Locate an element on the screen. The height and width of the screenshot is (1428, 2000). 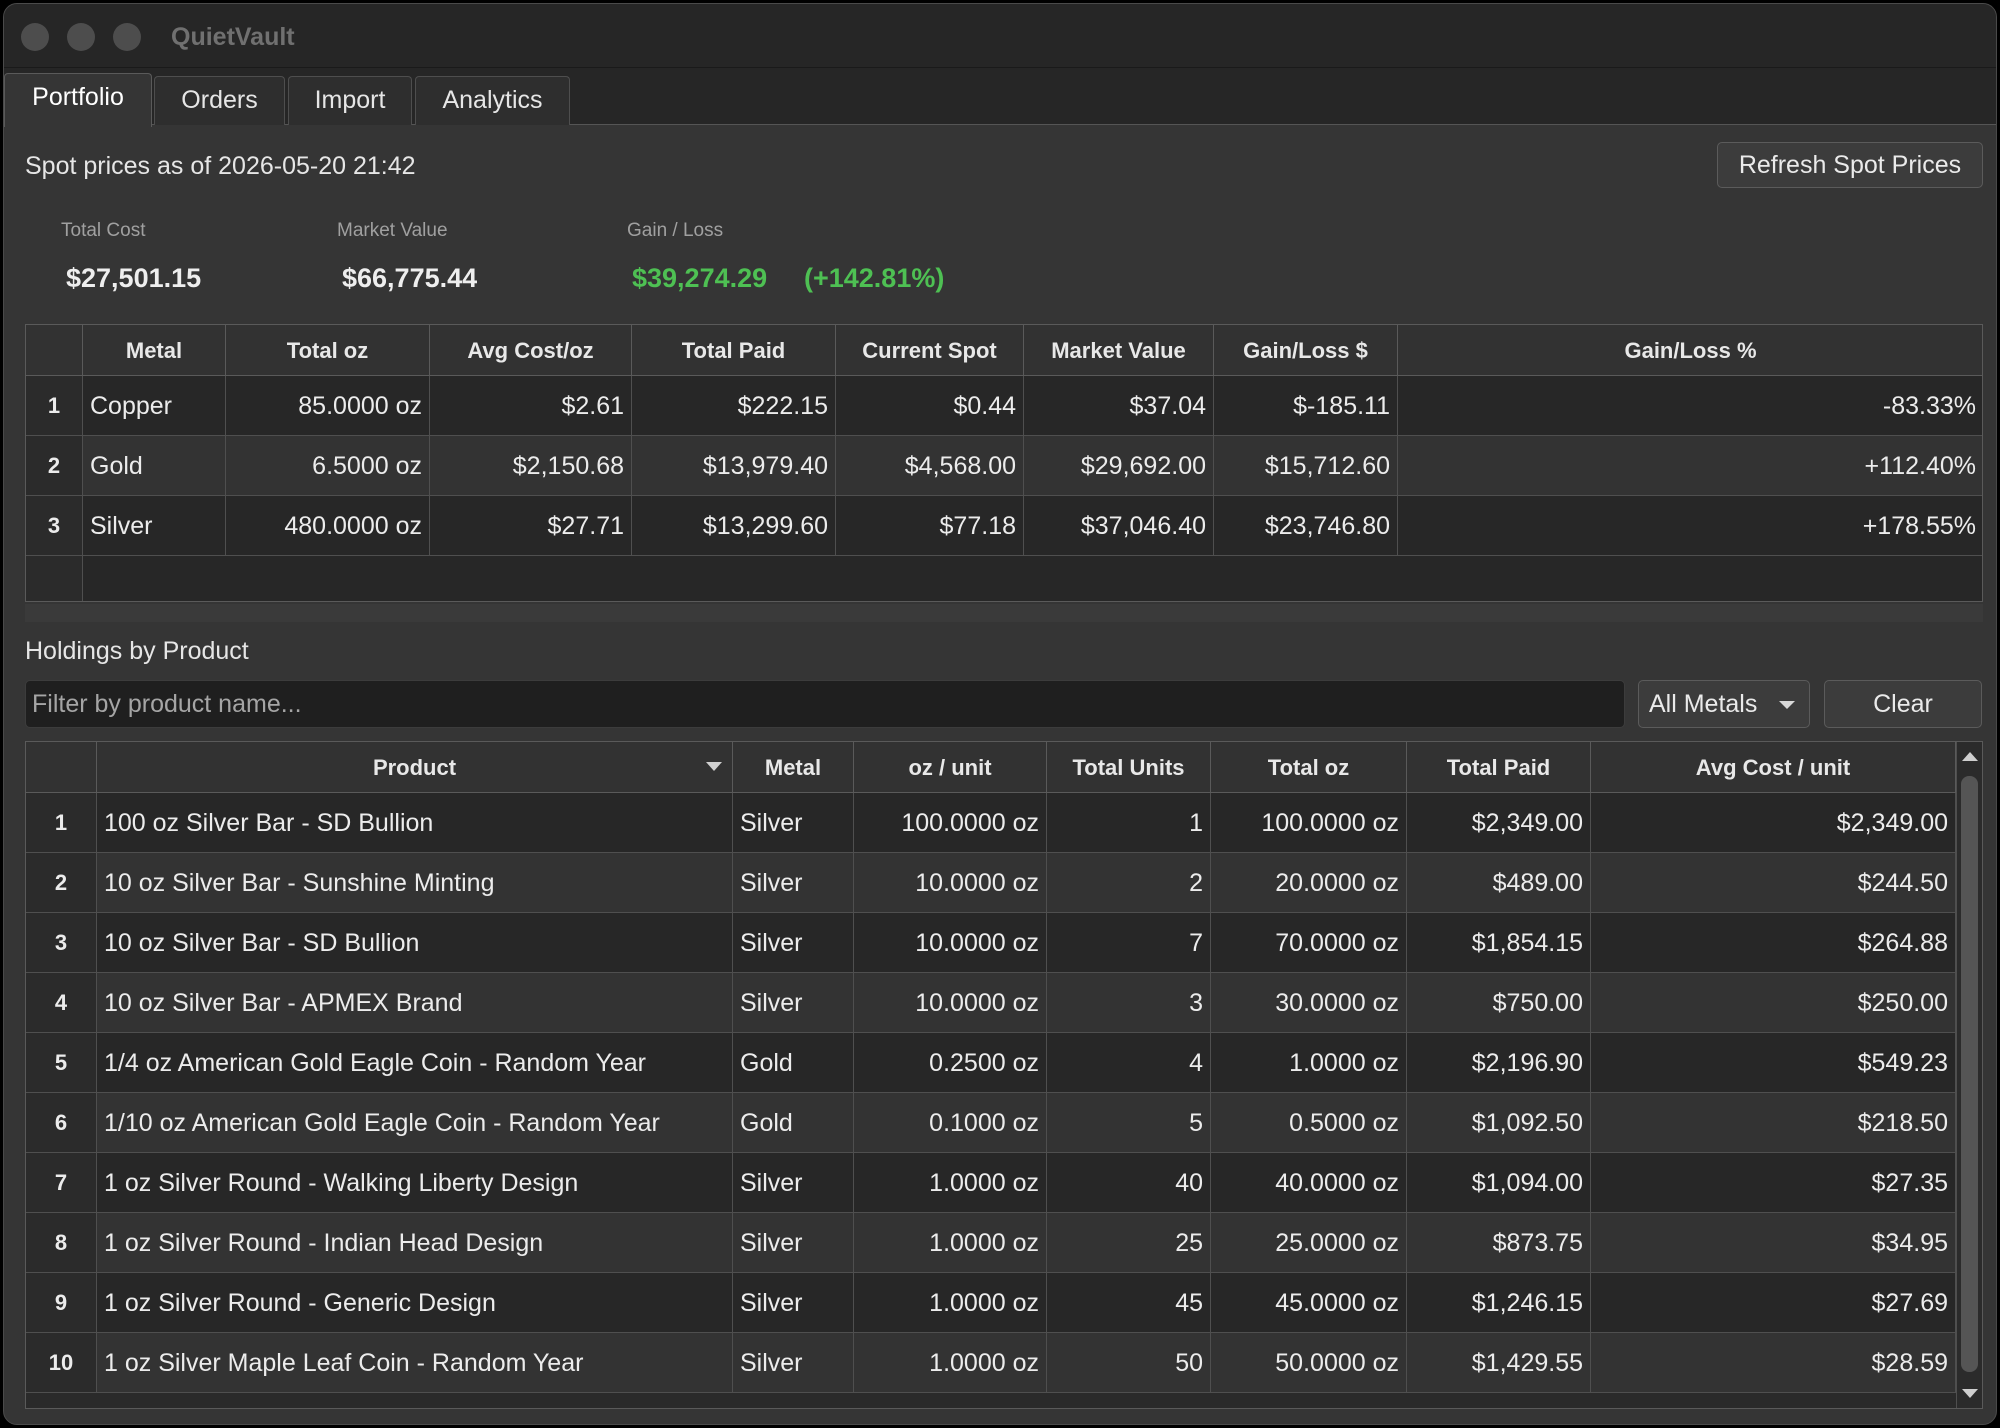
row-number: 1 is located at coordinates (54, 406).